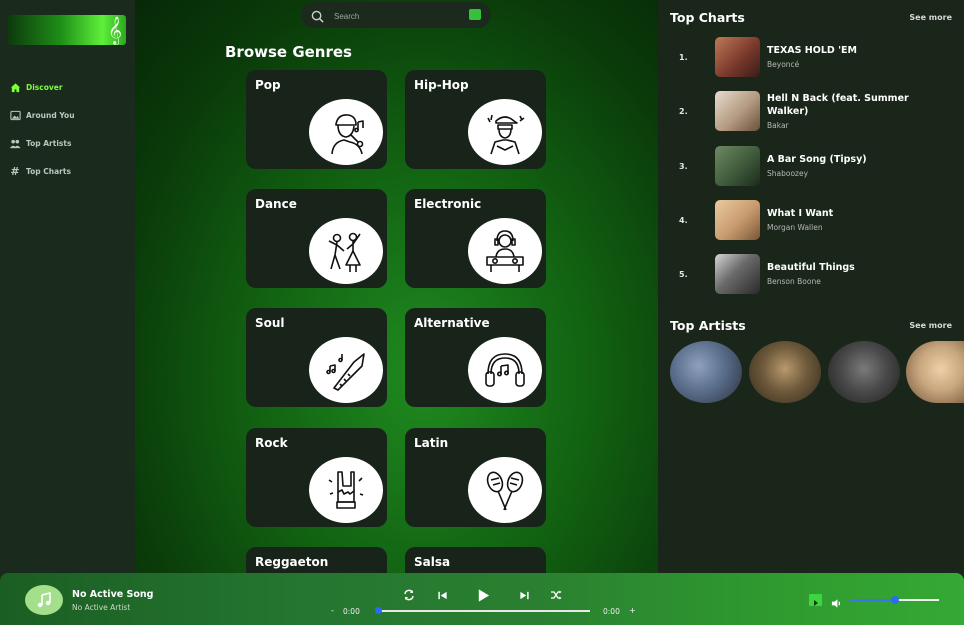 Image resolution: width=964 pixels, height=625 pixels. What do you see at coordinates (101, 607) in the screenshot?
I see `now-playing-artist: No Active Artist` at bounding box center [101, 607].